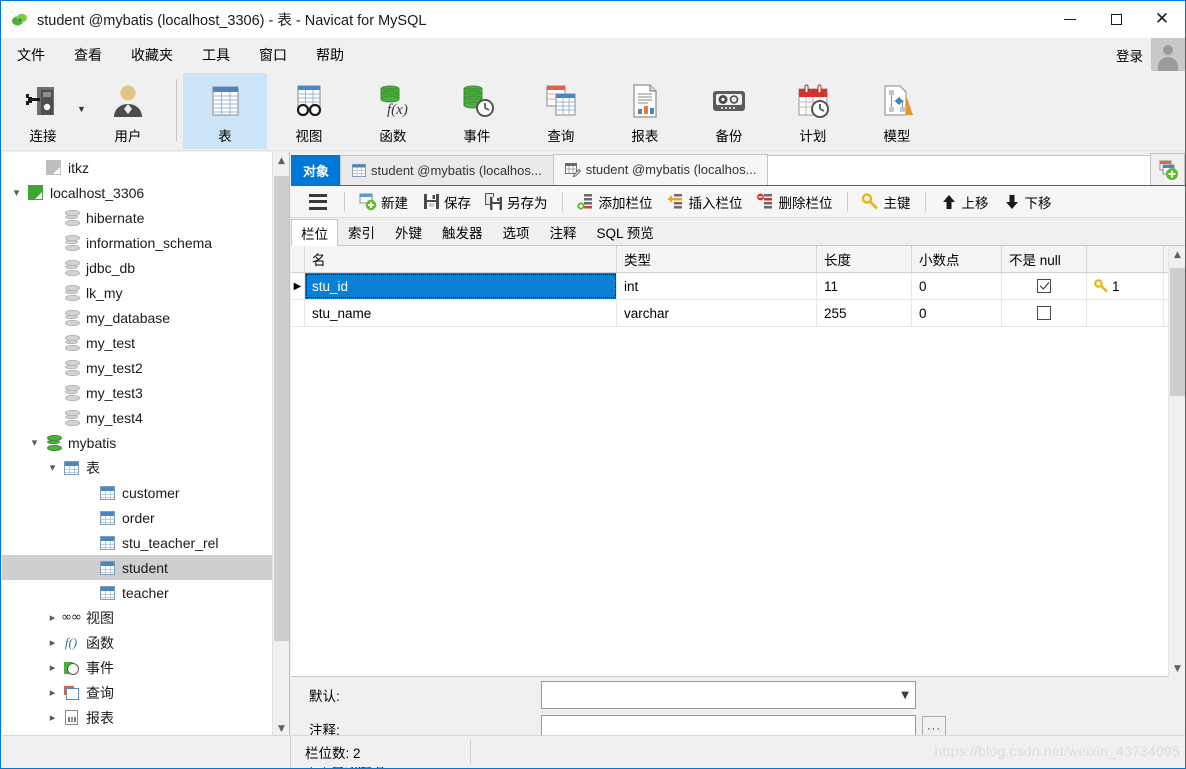  Describe the element at coordinates (625, 232) in the screenshot. I see `subtab-6: SQL 预览` at that location.